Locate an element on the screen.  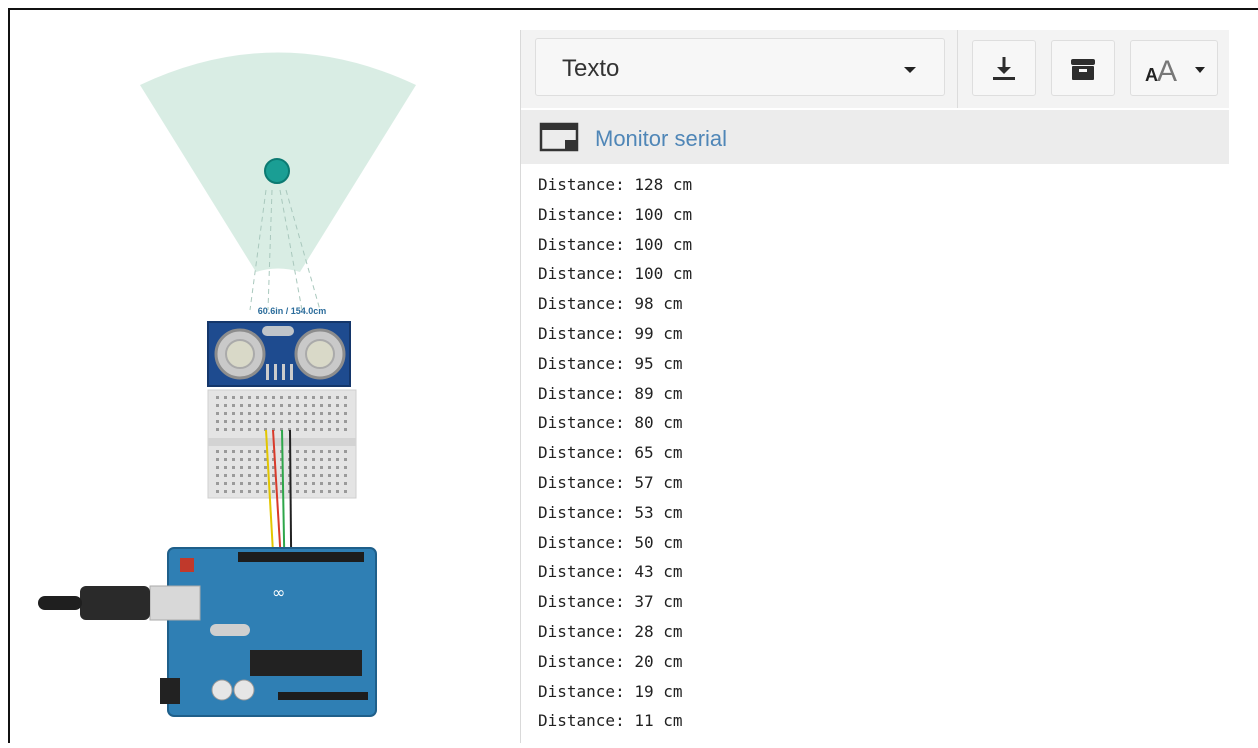
ultrasonic-sensor is located at coordinates (279, 354).